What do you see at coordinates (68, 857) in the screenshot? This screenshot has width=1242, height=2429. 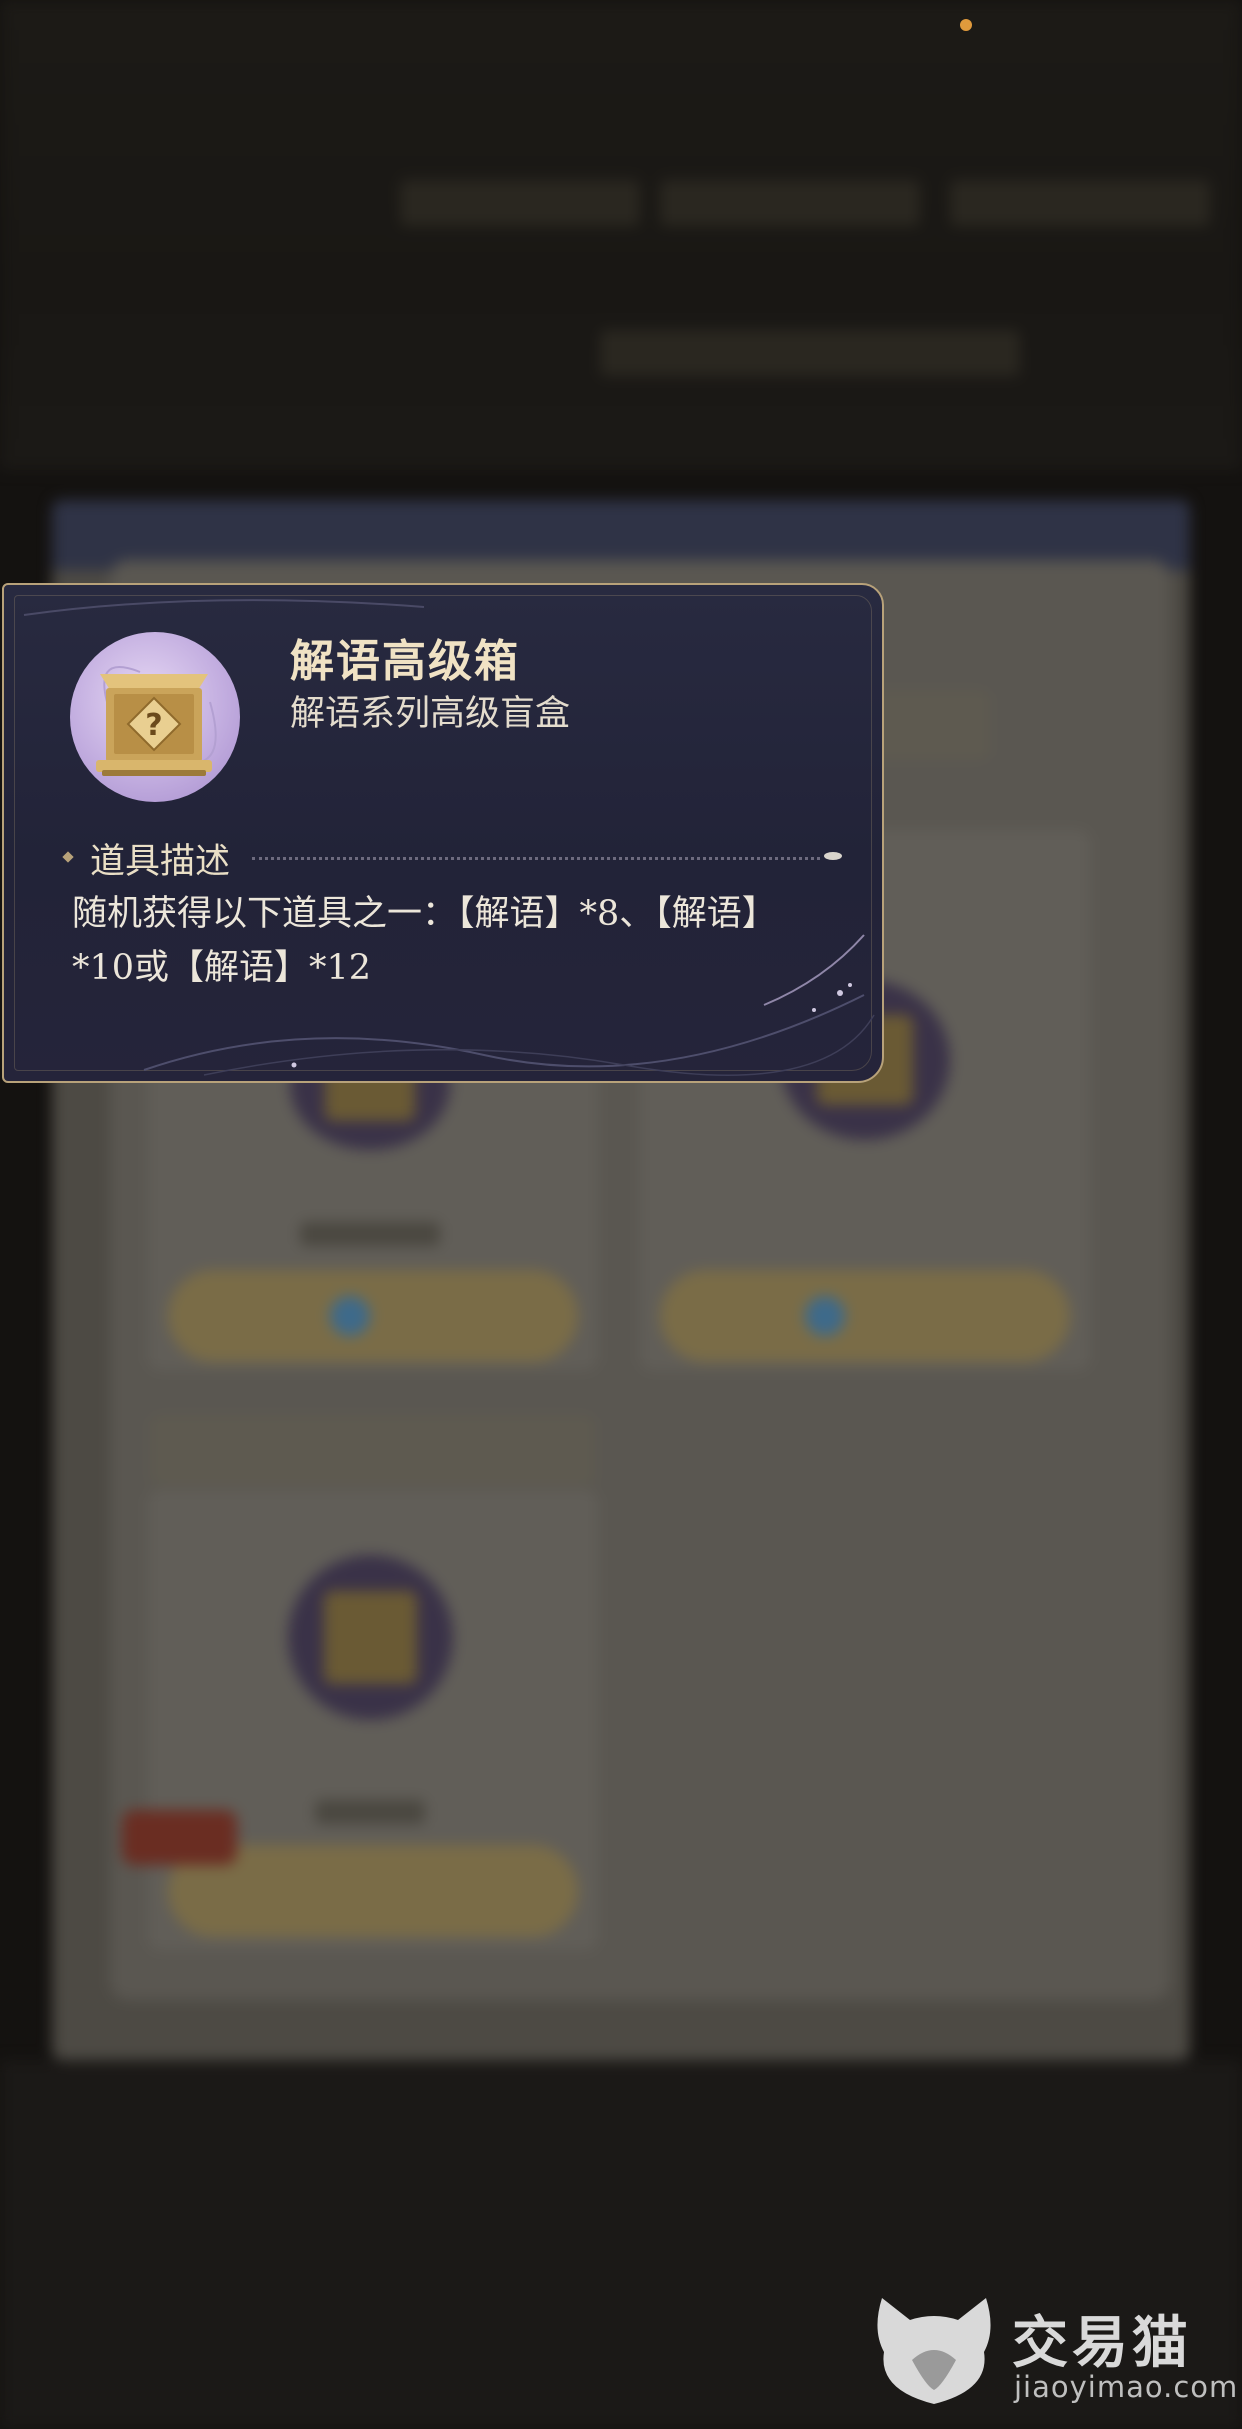 I see `diamond-bullet-icon` at bounding box center [68, 857].